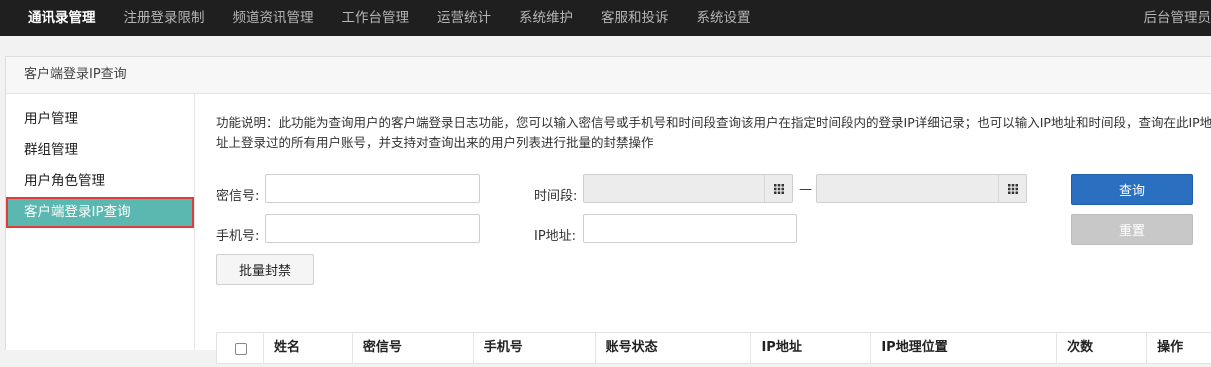 The width and height of the screenshot is (1211, 367). What do you see at coordinates (237, 234) in the screenshot?
I see `phone-label: 手机号:` at bounding box center [237, 234].